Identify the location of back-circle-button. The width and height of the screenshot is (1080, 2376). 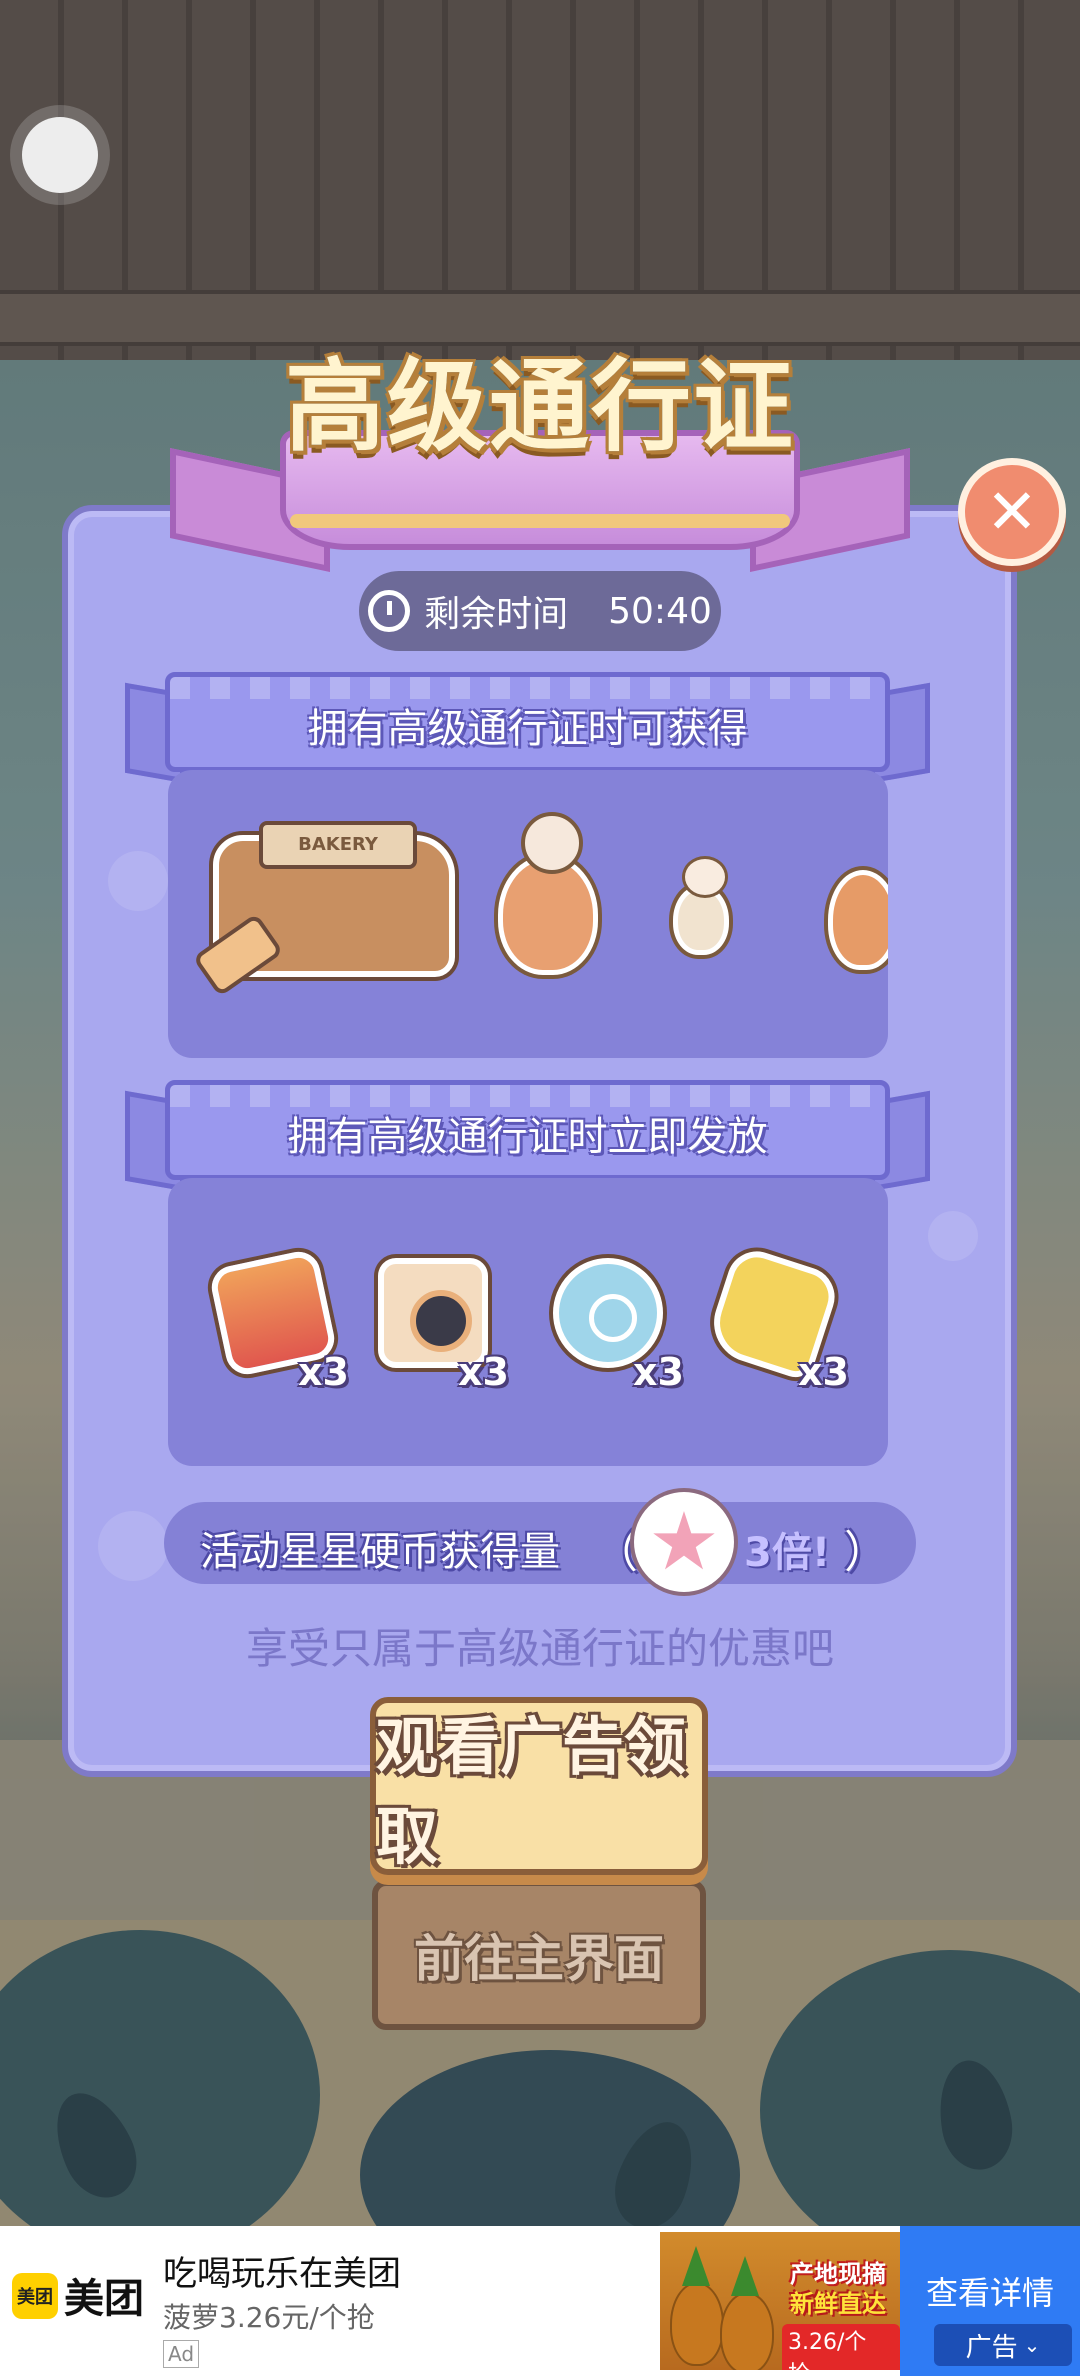
(60, 155).